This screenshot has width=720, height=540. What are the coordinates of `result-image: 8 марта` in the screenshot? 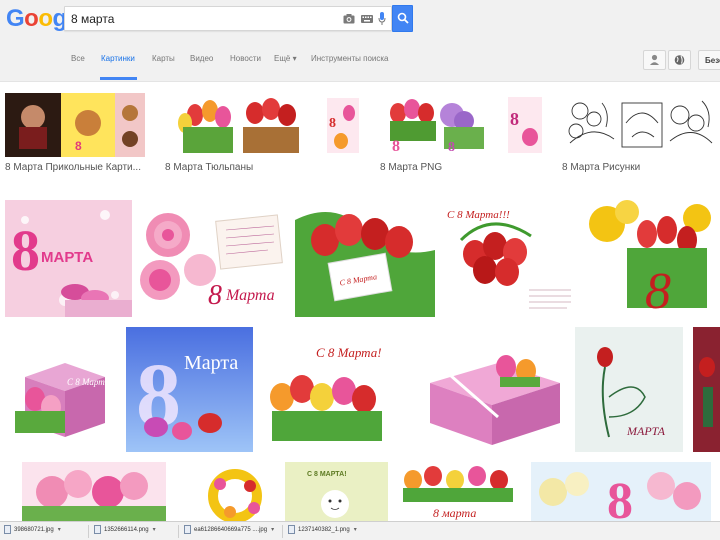 It's located at (459, 491).